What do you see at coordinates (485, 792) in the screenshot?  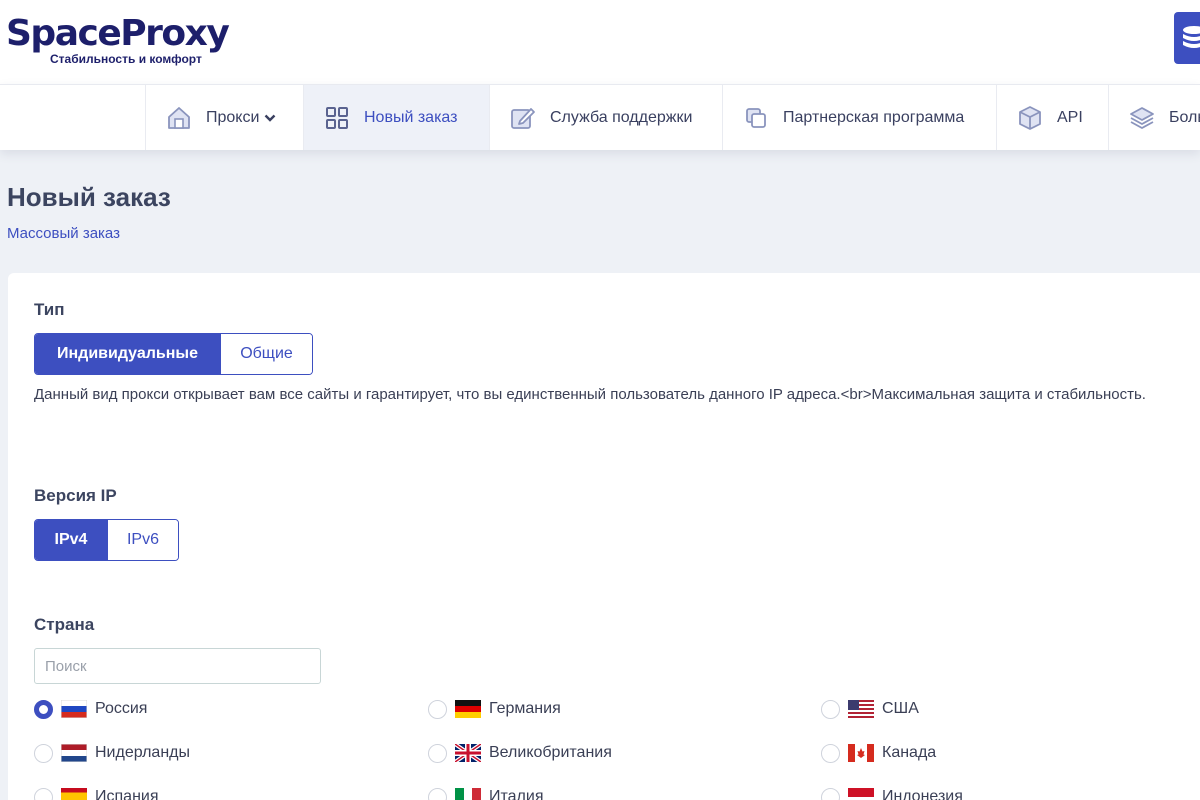 I see `country-option-italy: Италия` at bounding box center [485, 792].